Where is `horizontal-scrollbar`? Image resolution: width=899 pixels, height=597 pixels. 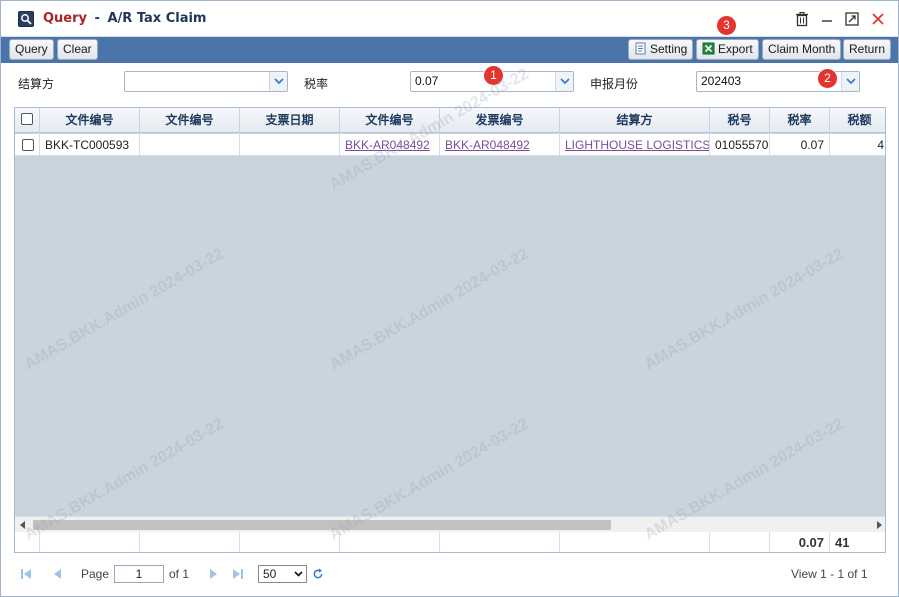
horizontal-scrollbar is located at coordinates (450, 524).